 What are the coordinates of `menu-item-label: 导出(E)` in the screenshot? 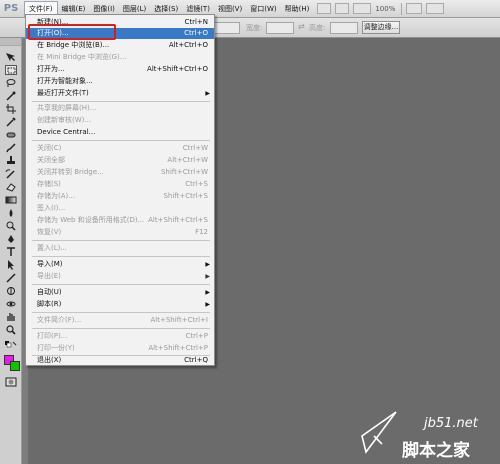 It's located at (49, 276).